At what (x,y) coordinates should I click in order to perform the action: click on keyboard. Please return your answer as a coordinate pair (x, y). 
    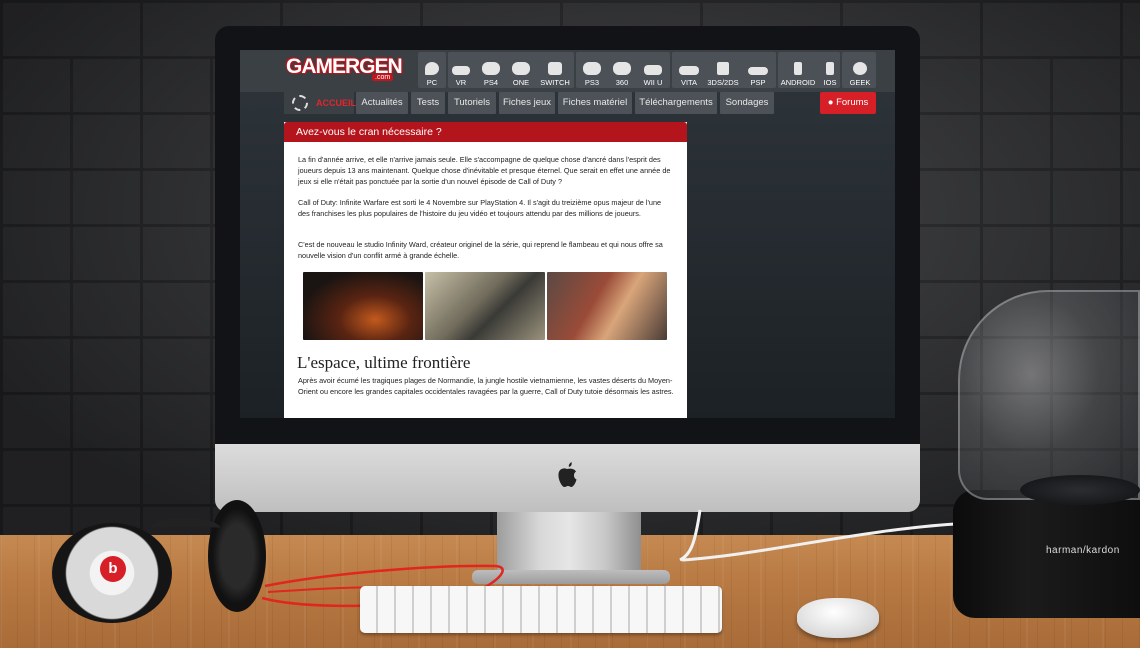
    Looking at the image, I should click on (541, 609).